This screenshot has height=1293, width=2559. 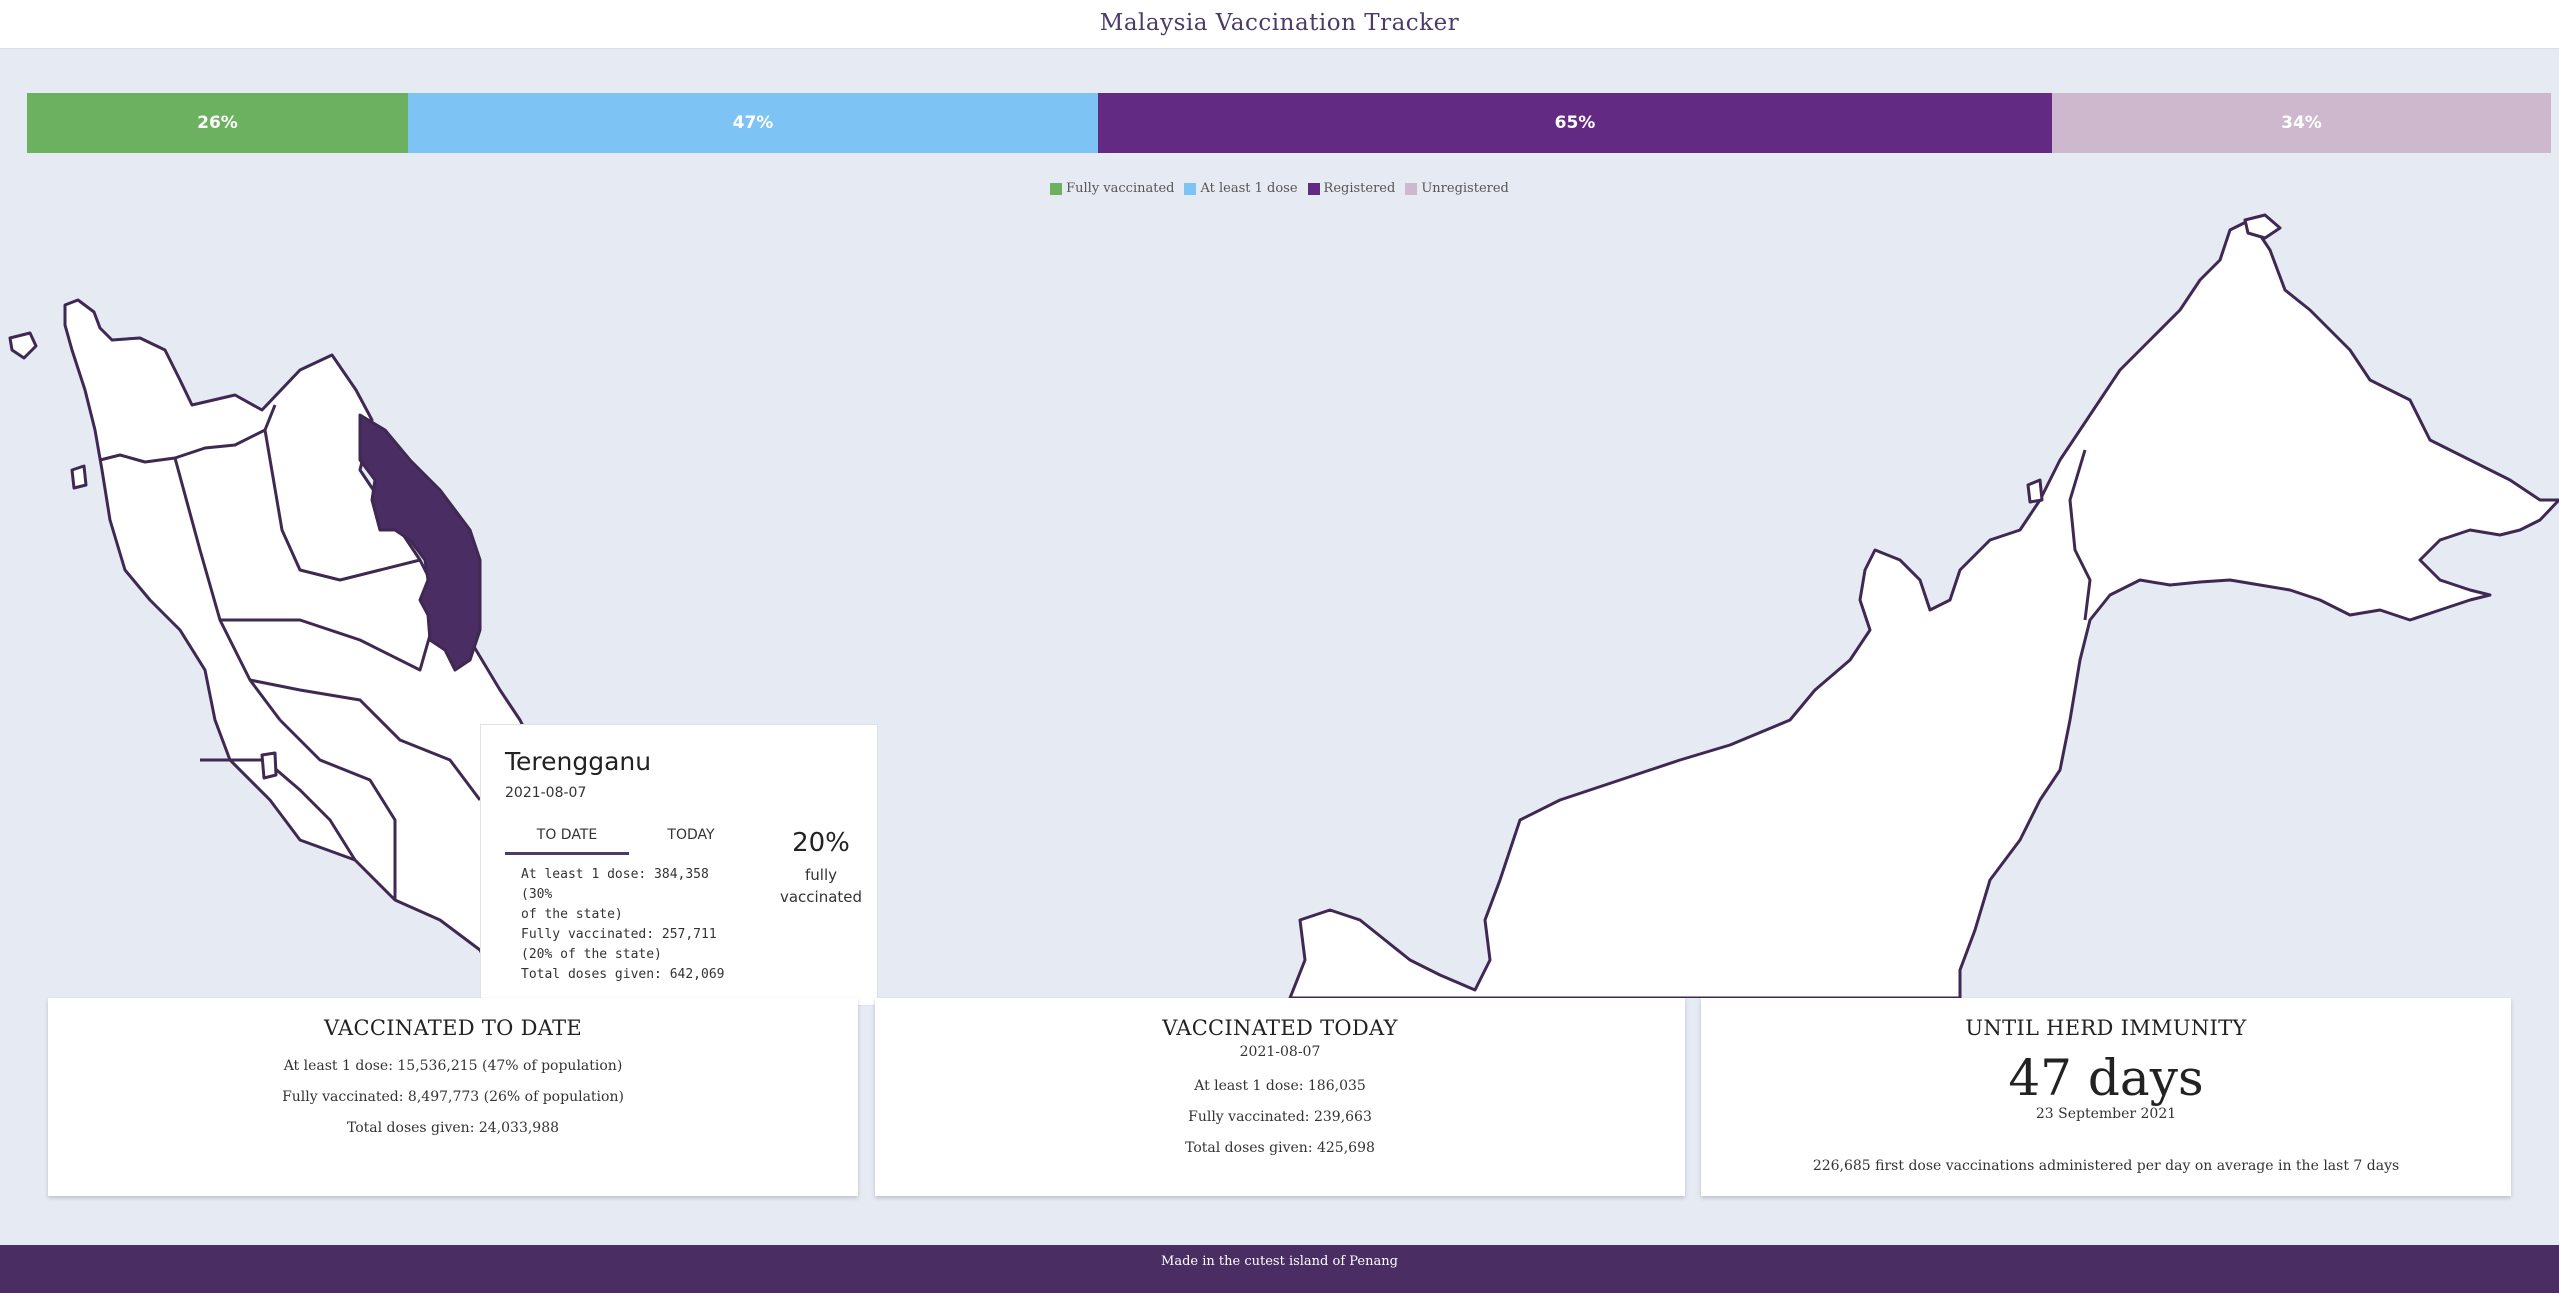 I want to click on footer: Made in the cutest island of Penang, so click(x=1279, y=1269).